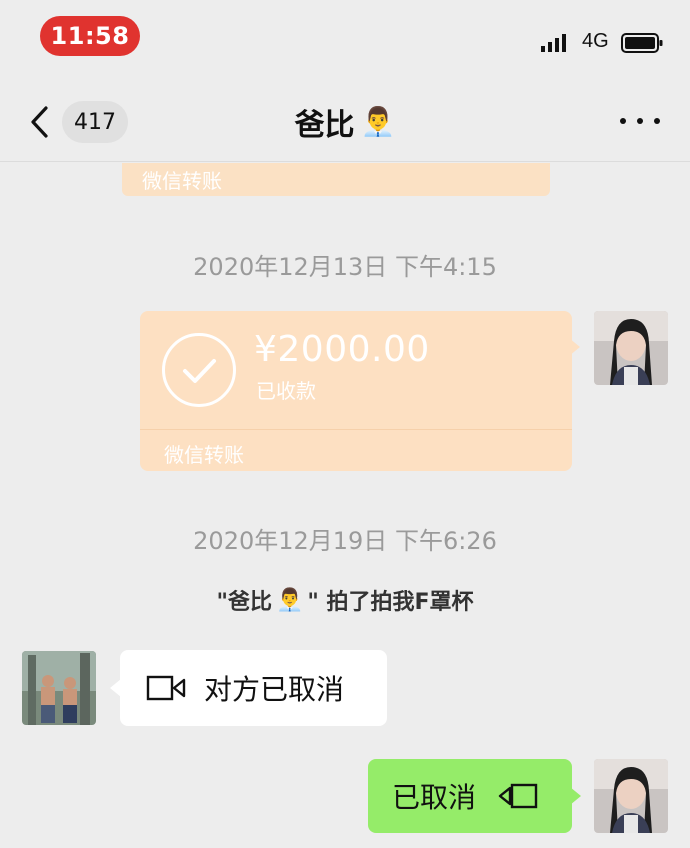  Describe the element at coordinates (336, 179) in the screenshot. I see `transfer-card-partial: 微信转账` at that location.